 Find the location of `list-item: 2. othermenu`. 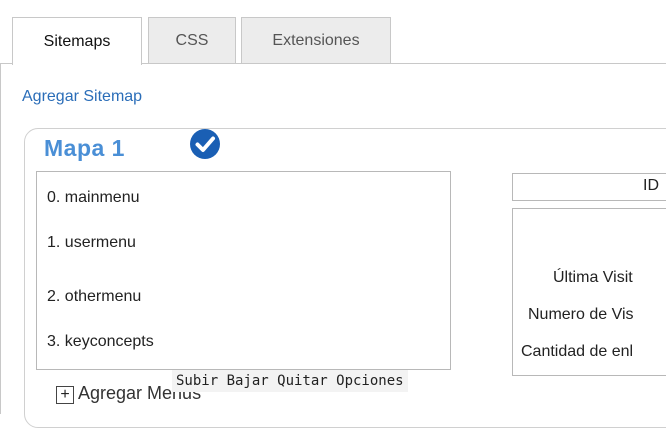

list-item: 2. othermenu is located at coordinates (94, 297).